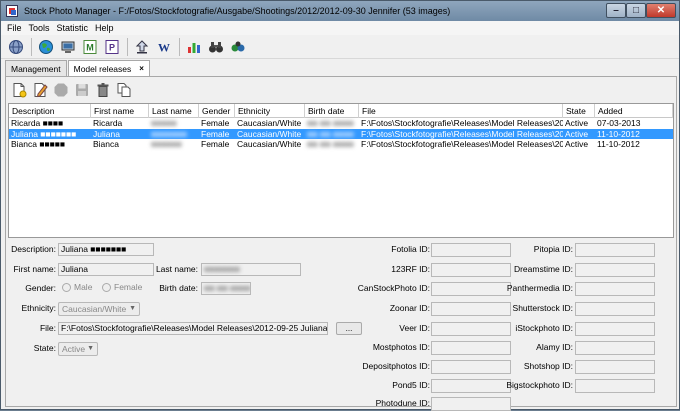 This screenshot has height=411, width=680. I want to click on gender-male-radio: Male, so click(77, 287).